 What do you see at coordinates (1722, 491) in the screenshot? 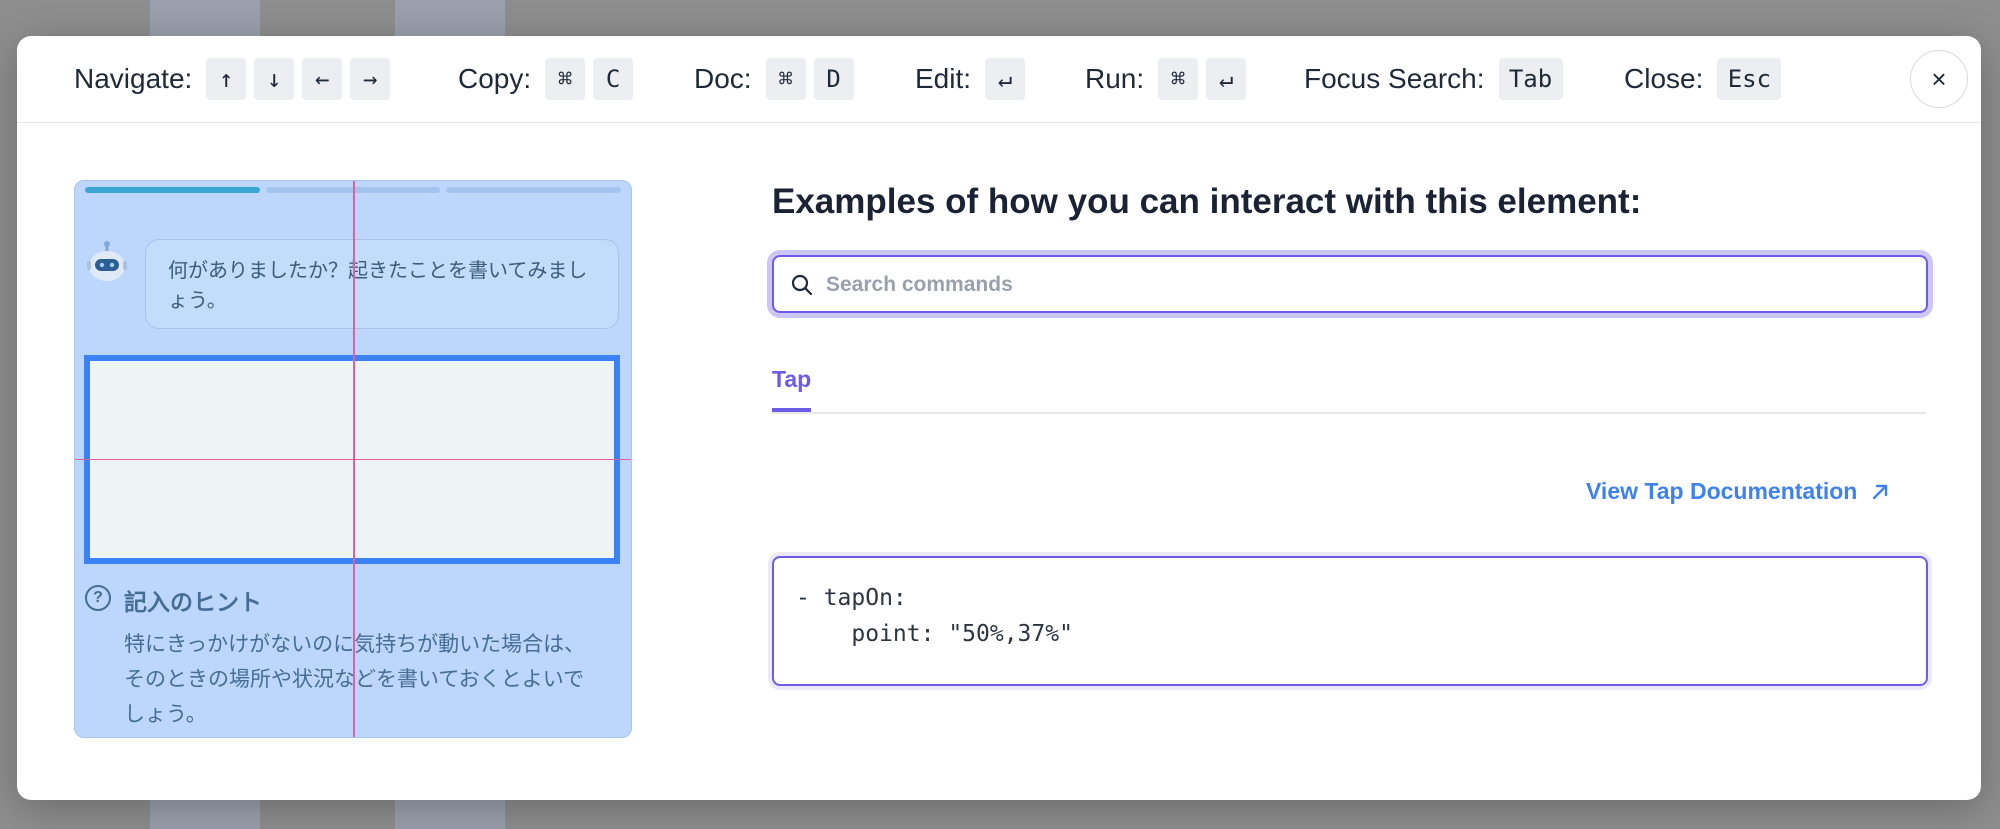
I see `doc-link-label: View Tap Documentation` at bounding box center [1722, 491].